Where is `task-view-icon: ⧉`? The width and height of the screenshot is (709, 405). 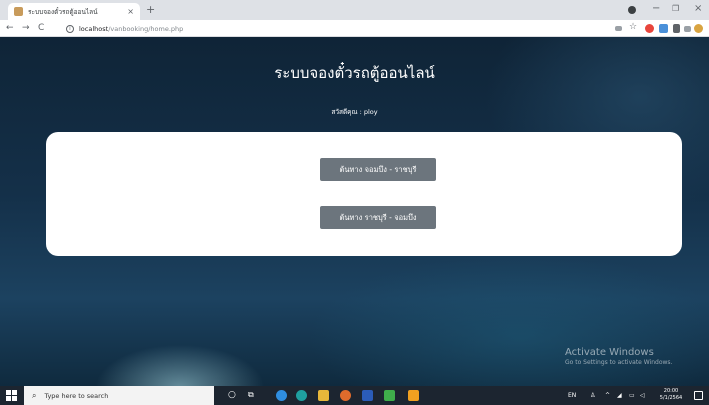 task-view-icon: ⧉ is located at coordinates (251, 395).